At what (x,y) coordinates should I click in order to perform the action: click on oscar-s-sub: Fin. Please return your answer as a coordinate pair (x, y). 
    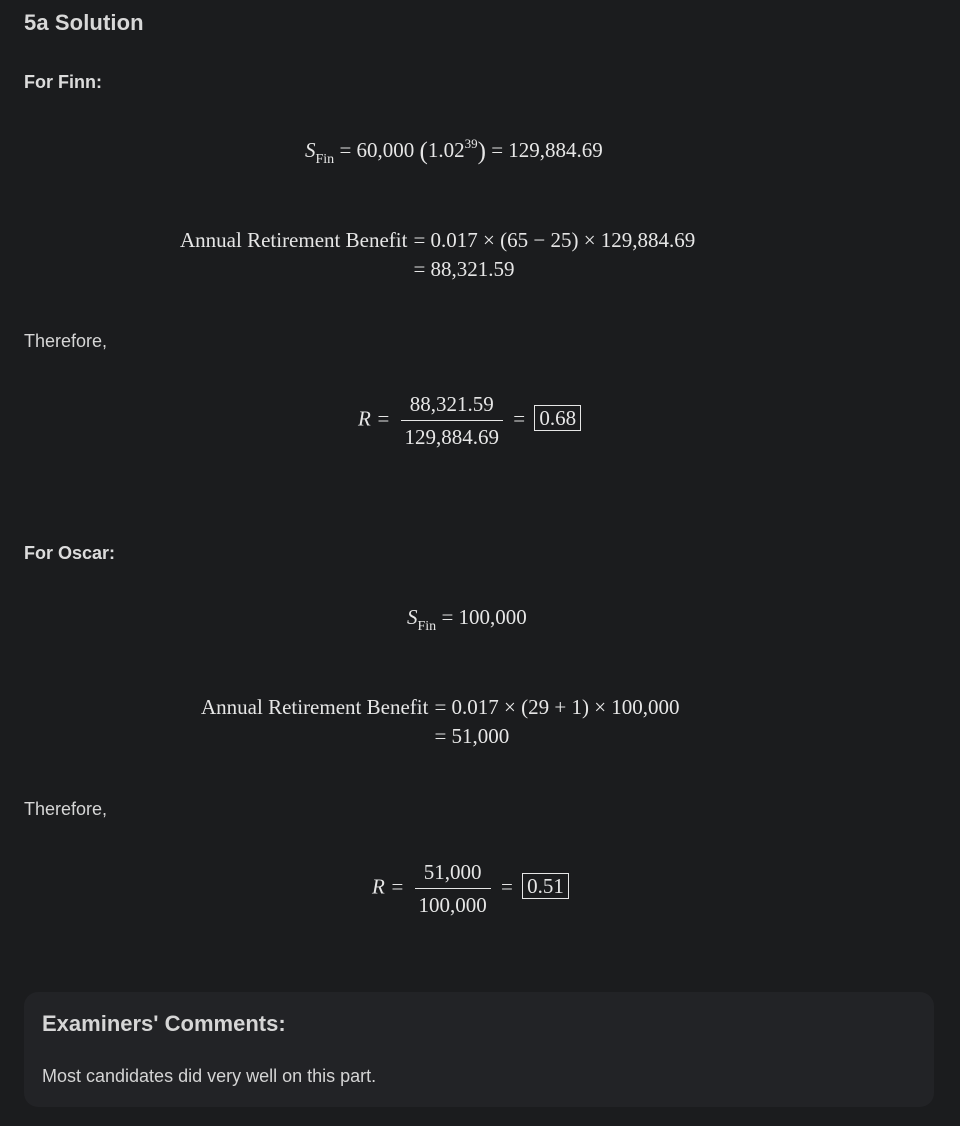
    Looking at the image, I should click on (427, 626).